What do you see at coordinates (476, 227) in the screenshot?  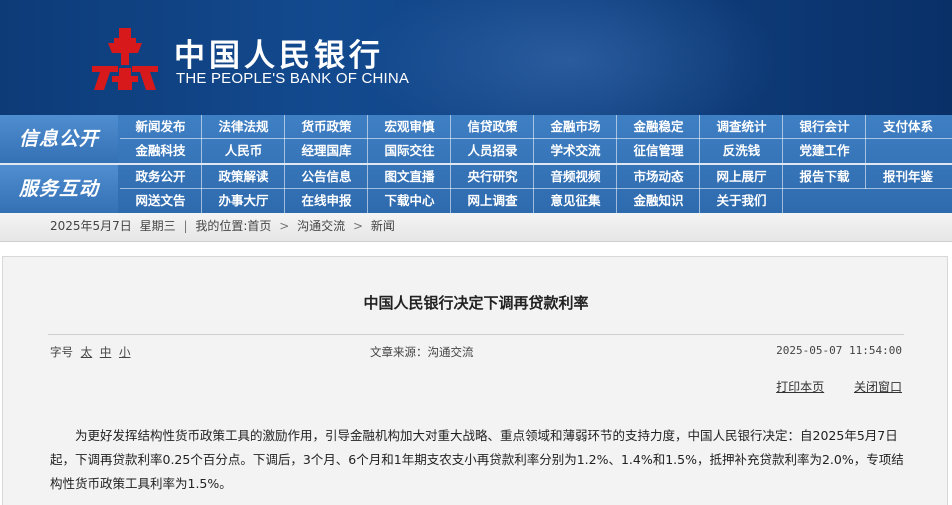 I see `breadcrumb: 2025年5月7日 星期三 | 我的位置:首页 > 沟通交流 > 新闻` at bounding box center [476, 227].